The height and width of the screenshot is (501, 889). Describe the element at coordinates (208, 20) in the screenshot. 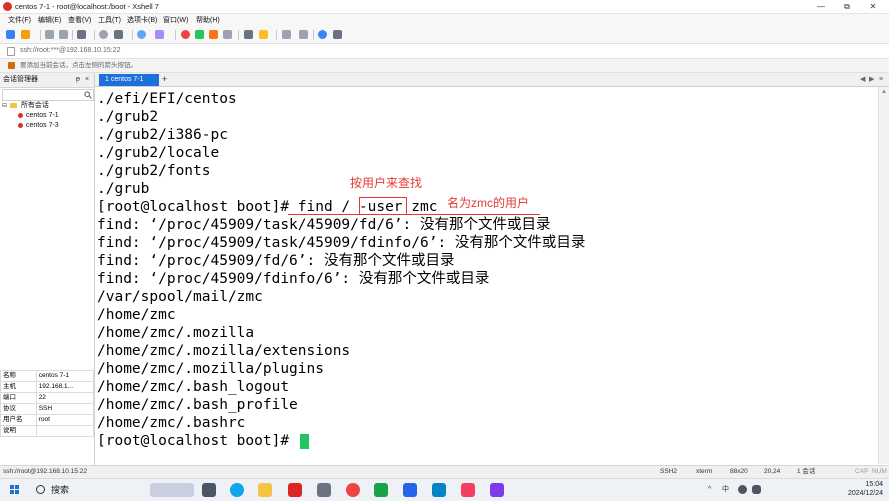

I see `menu-help: 帮助(H)` at that location.